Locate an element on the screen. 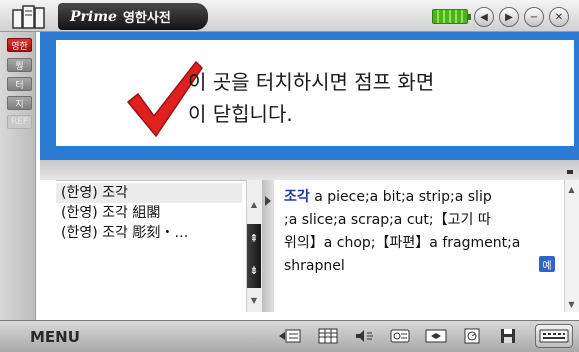 The width and height of the screenshot is (579, 352). menu-button: MENU is located at coordinates (65, 337).